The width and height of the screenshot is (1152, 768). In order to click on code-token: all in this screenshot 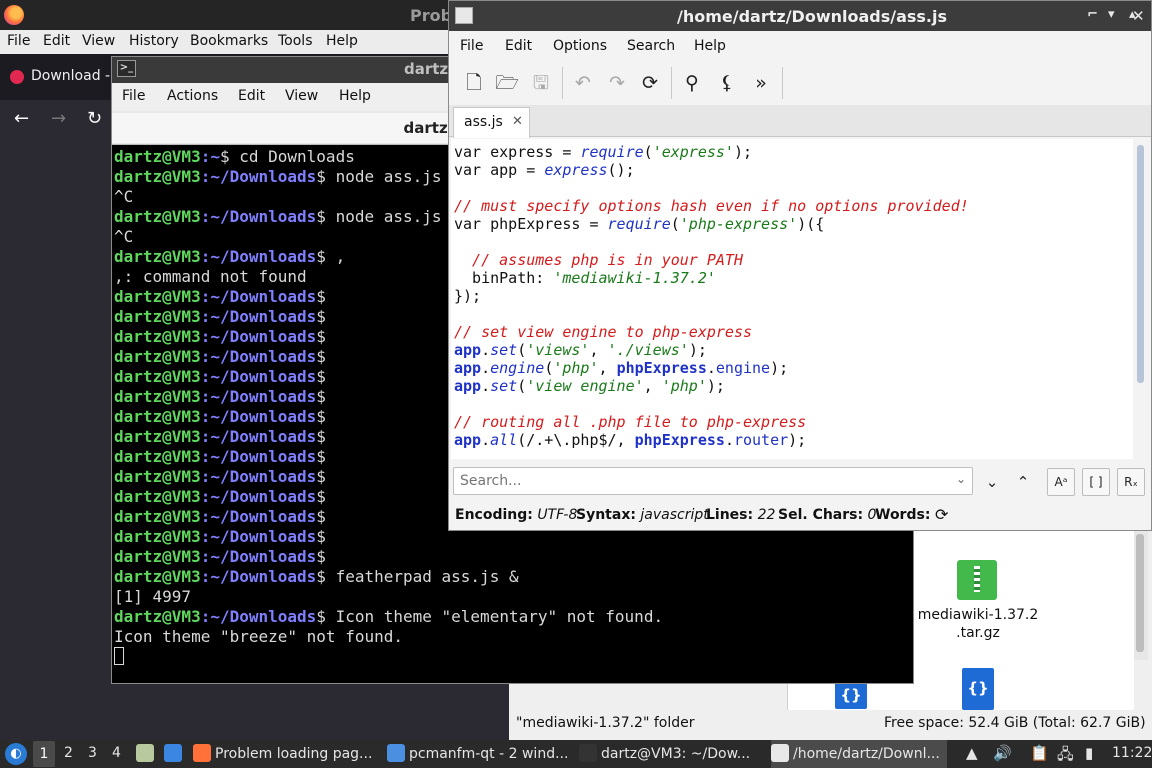, I will do `click(504, 440)`.